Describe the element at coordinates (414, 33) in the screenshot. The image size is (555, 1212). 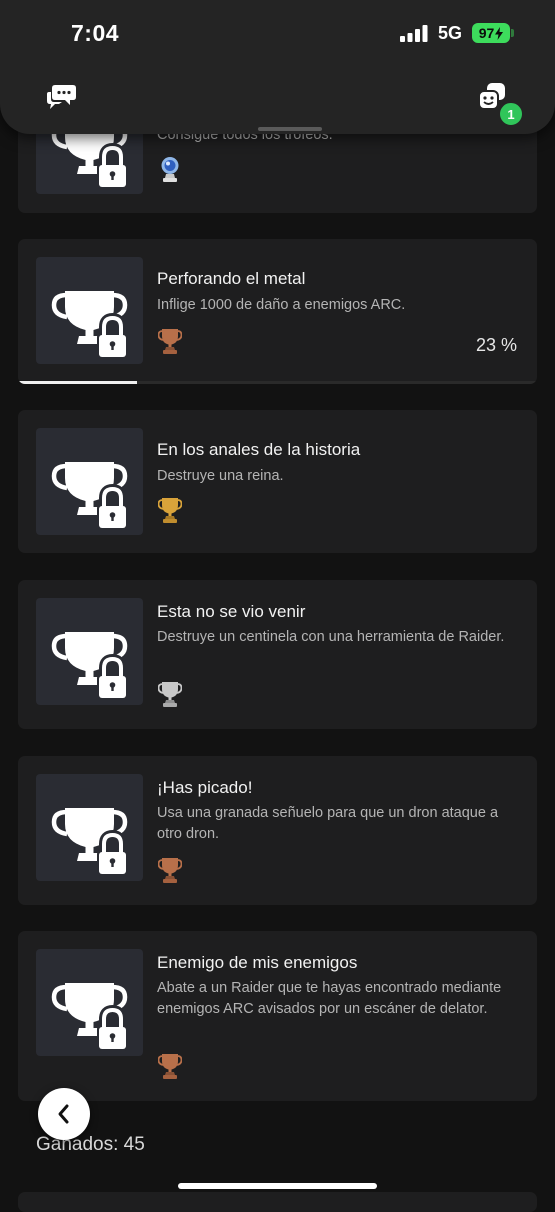
I see `signal-icon` at that location.